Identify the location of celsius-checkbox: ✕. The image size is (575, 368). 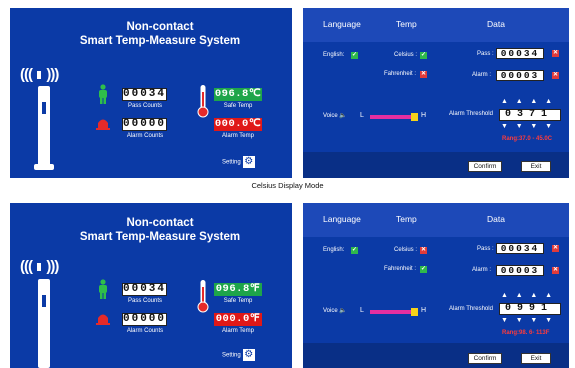
(423, 250).